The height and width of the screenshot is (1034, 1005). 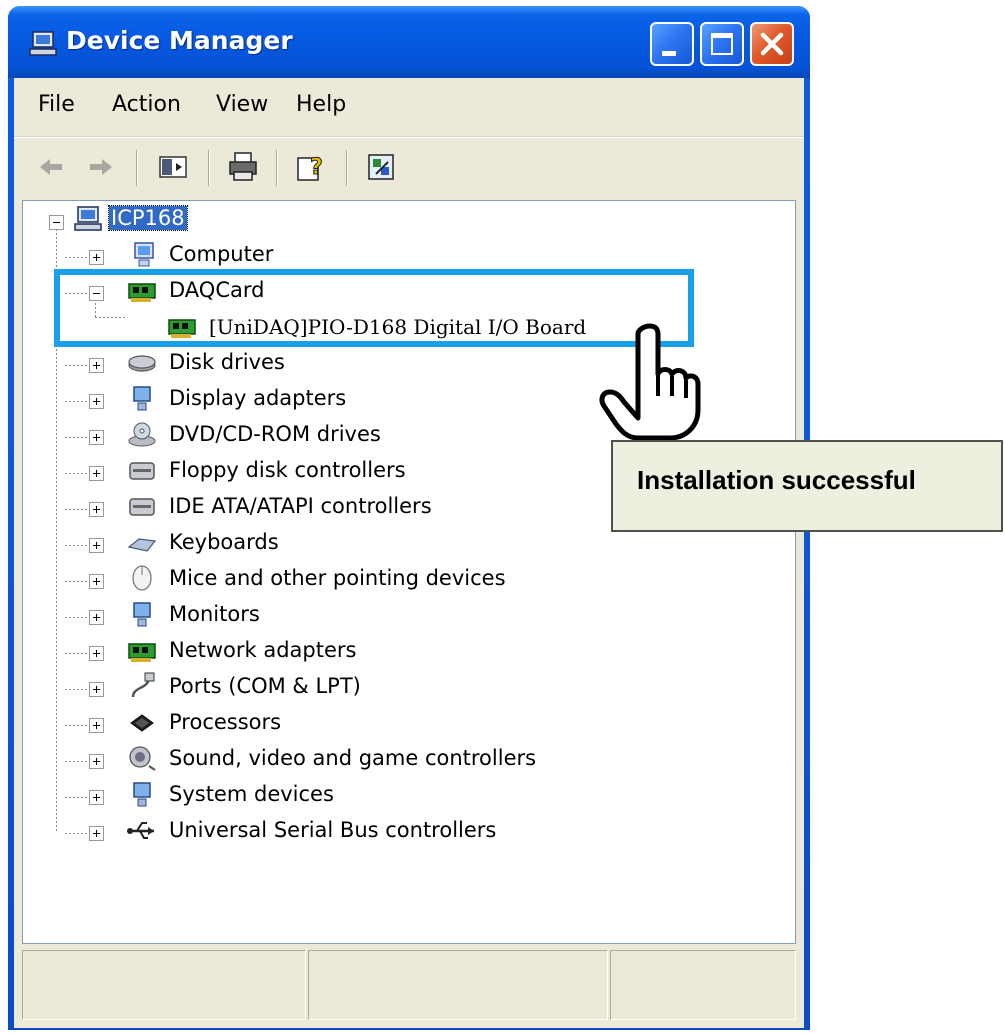 What do you see at coordinates (142, 794) in the screenshot?
I see `system-device-icon` at bounding box center [142, 794].